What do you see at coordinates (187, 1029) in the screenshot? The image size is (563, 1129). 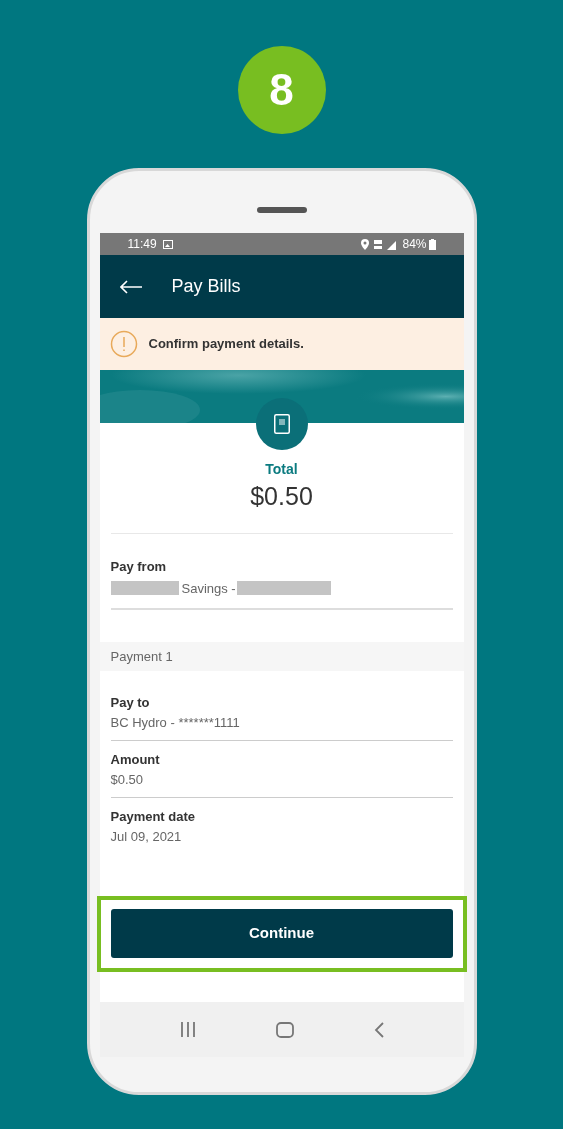 I see `recent-apps-icon` at bounding box center [187, 1029].